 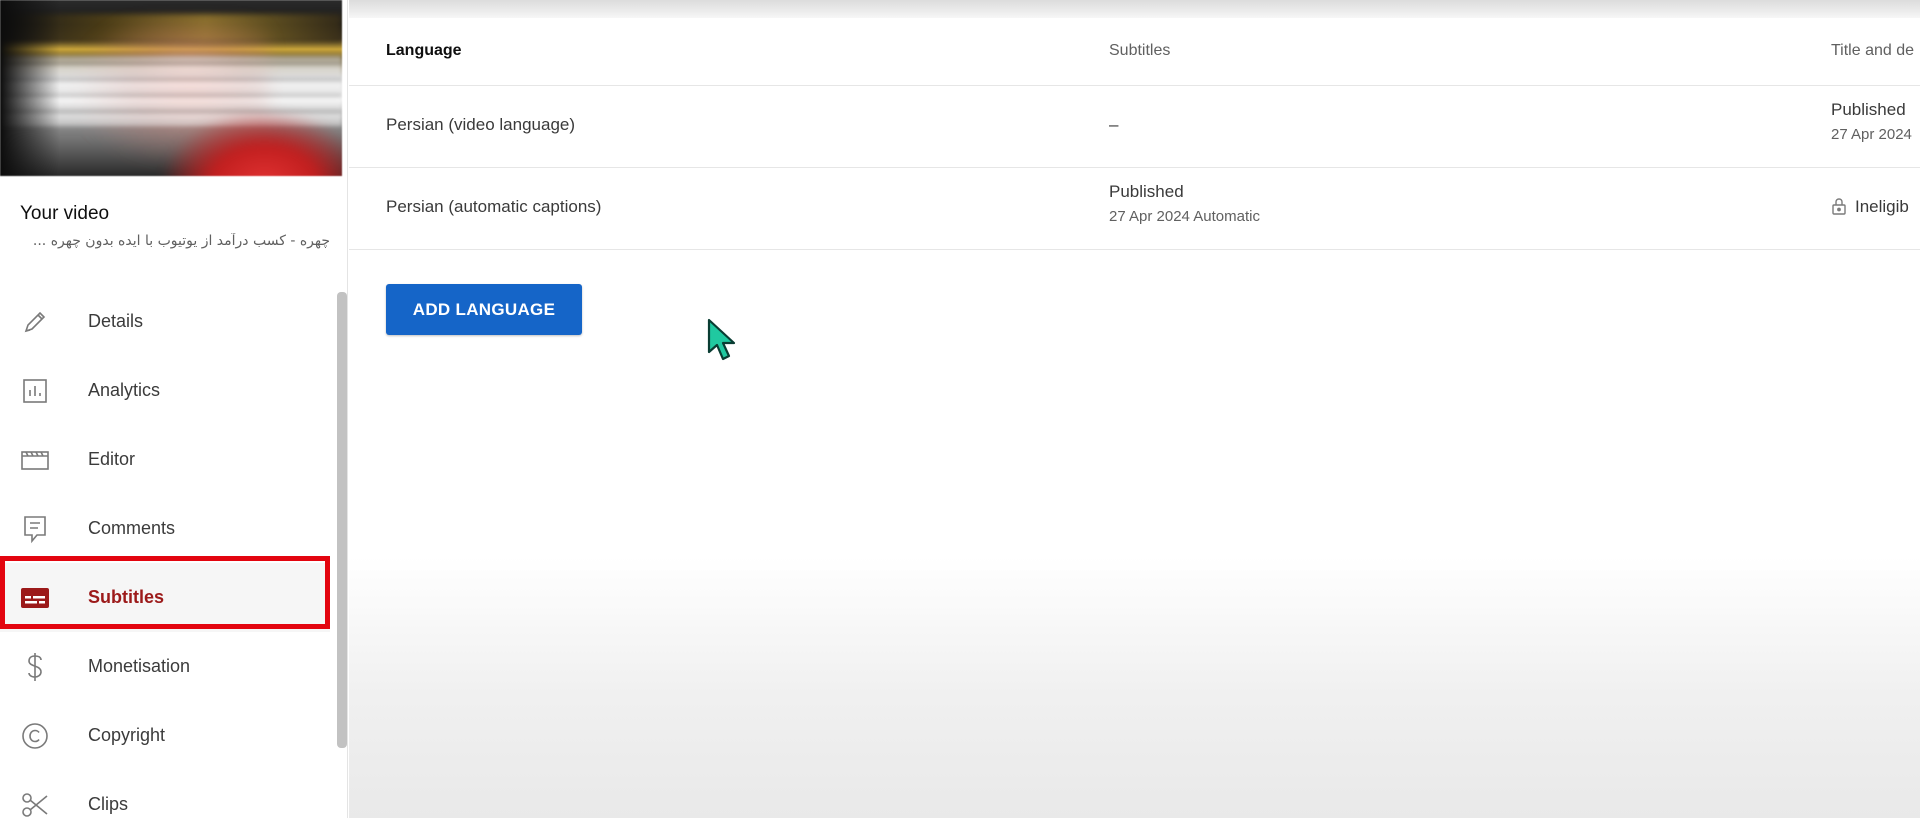 I want to click on row-language: Persian (automatic captions), so click(x=494, y=206).